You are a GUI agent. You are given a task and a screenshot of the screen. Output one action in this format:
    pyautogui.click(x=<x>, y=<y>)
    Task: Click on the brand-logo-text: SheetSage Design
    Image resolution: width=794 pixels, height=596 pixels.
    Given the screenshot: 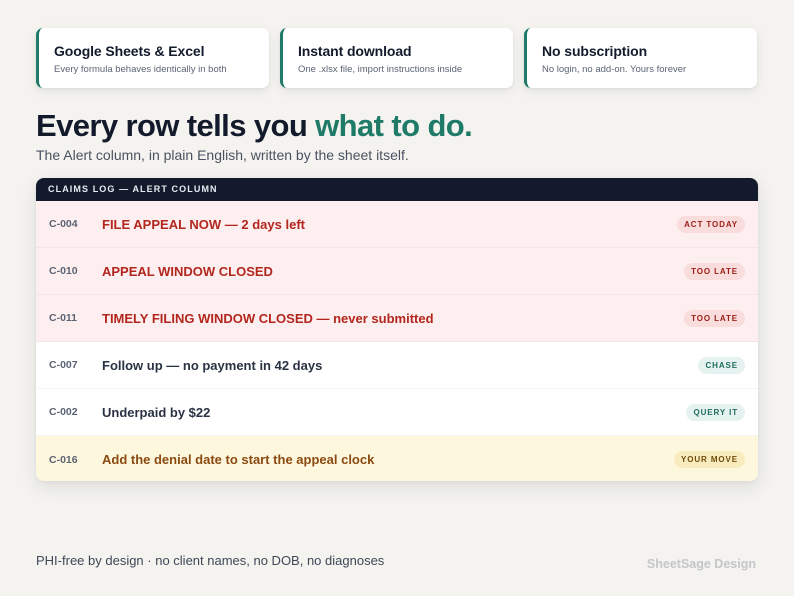 What is the action you would take?
    pyautogui.click(x=701, y=564)
    